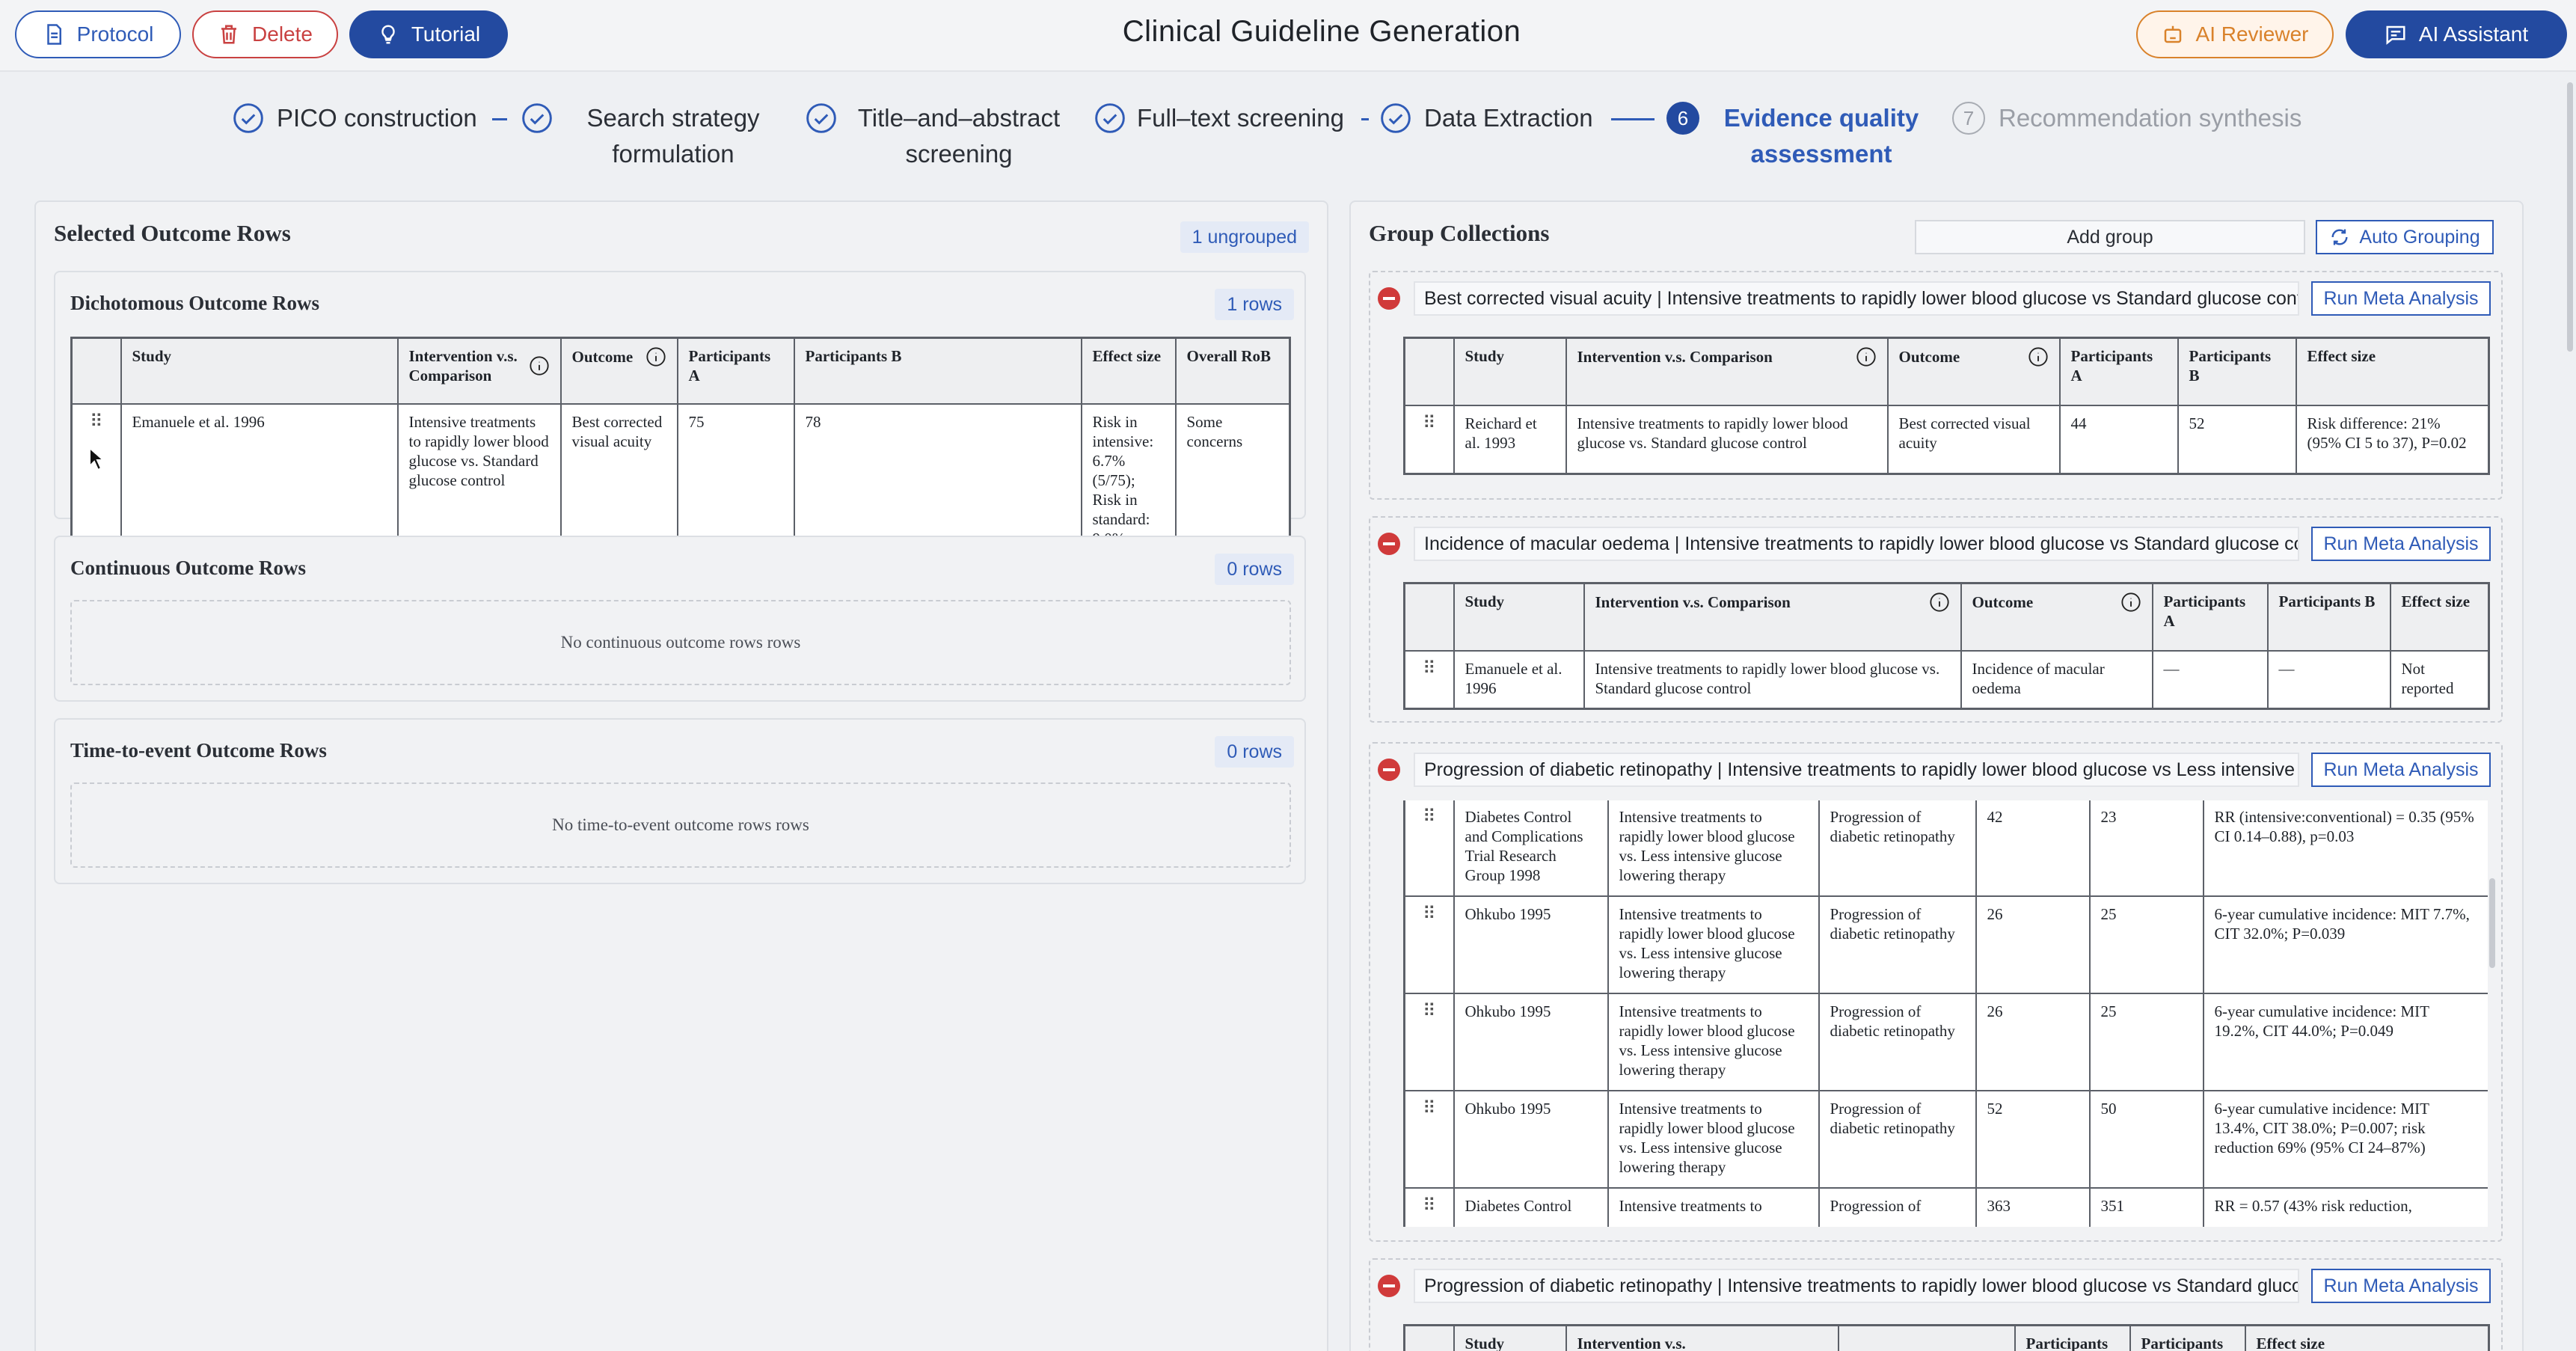 The image size is (2576, 1351). What do you see at coordinates (1240, 118) in the screenshot?
I see `step-full-text: Full–text screening` at bounding box center [1240, 118].